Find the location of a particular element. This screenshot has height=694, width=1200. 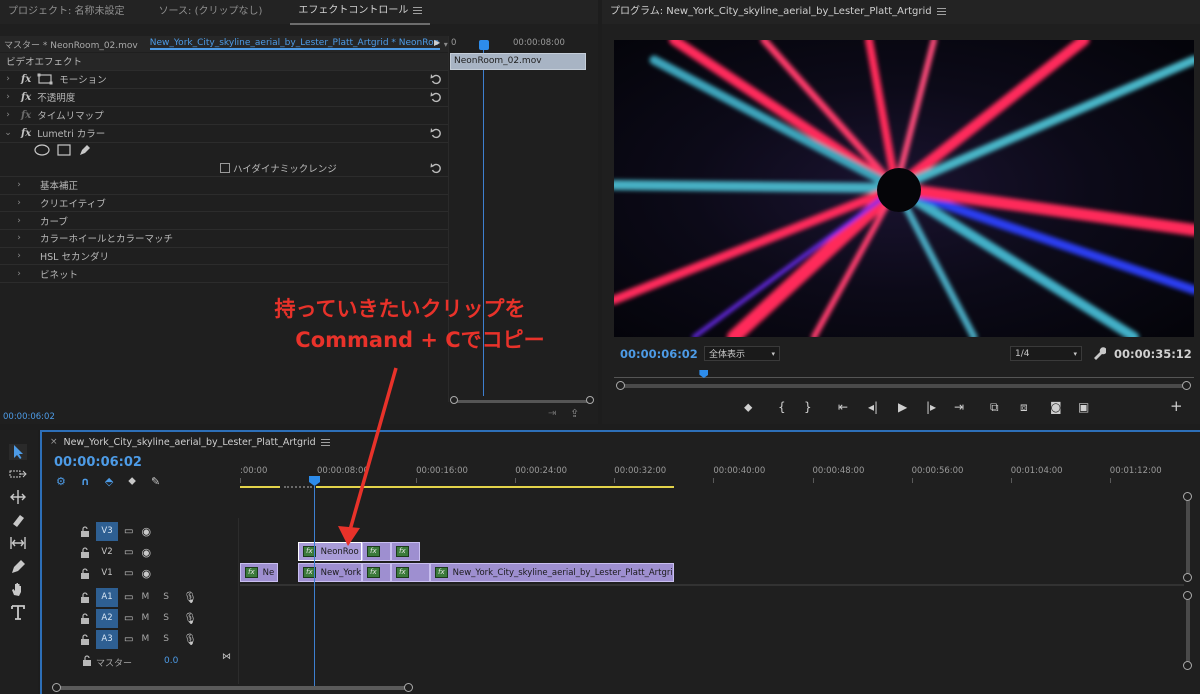

play-only-icon: ▶ is located at coordinates (437, 42).